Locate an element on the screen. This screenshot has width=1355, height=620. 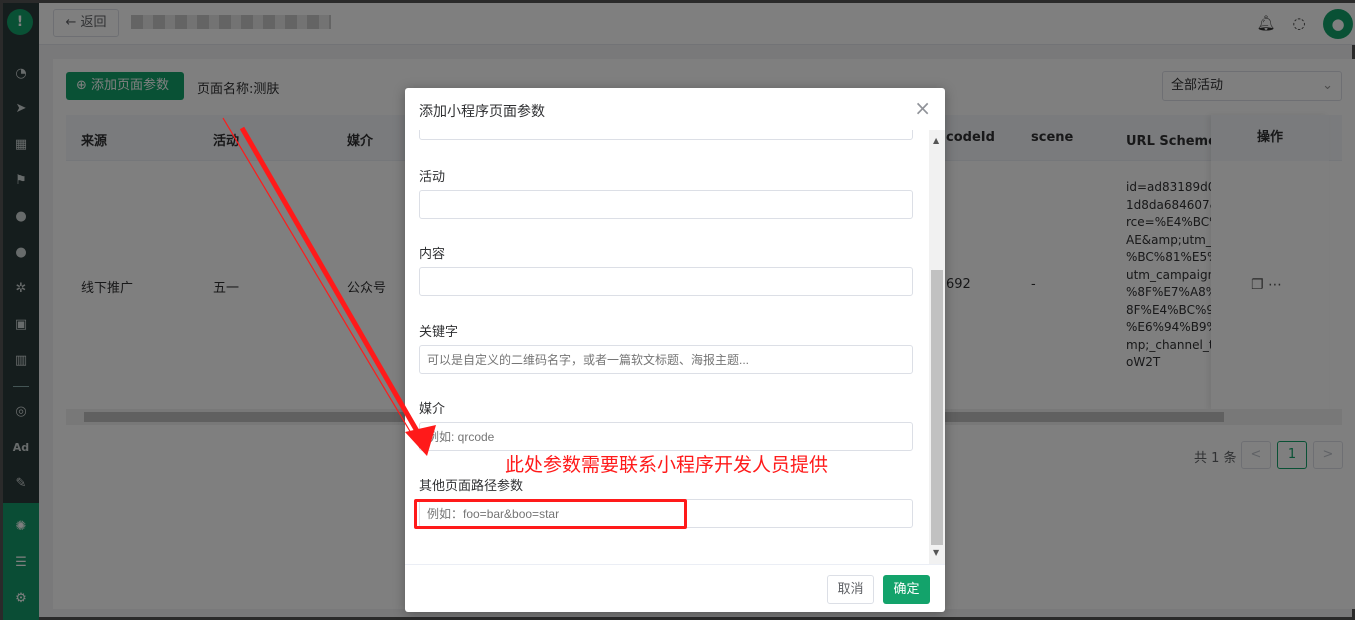
annotation-arrow-shaft is located at coordinates (331, 283).